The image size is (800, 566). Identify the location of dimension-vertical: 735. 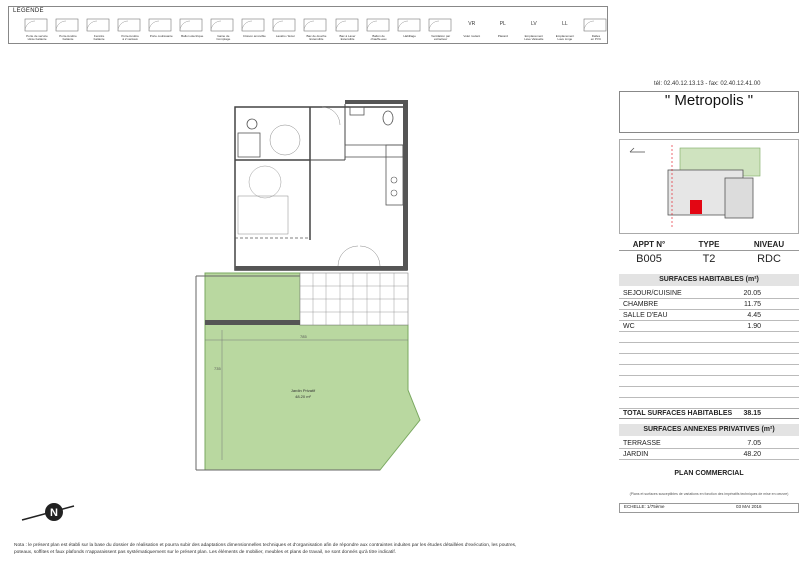
(217, 368).